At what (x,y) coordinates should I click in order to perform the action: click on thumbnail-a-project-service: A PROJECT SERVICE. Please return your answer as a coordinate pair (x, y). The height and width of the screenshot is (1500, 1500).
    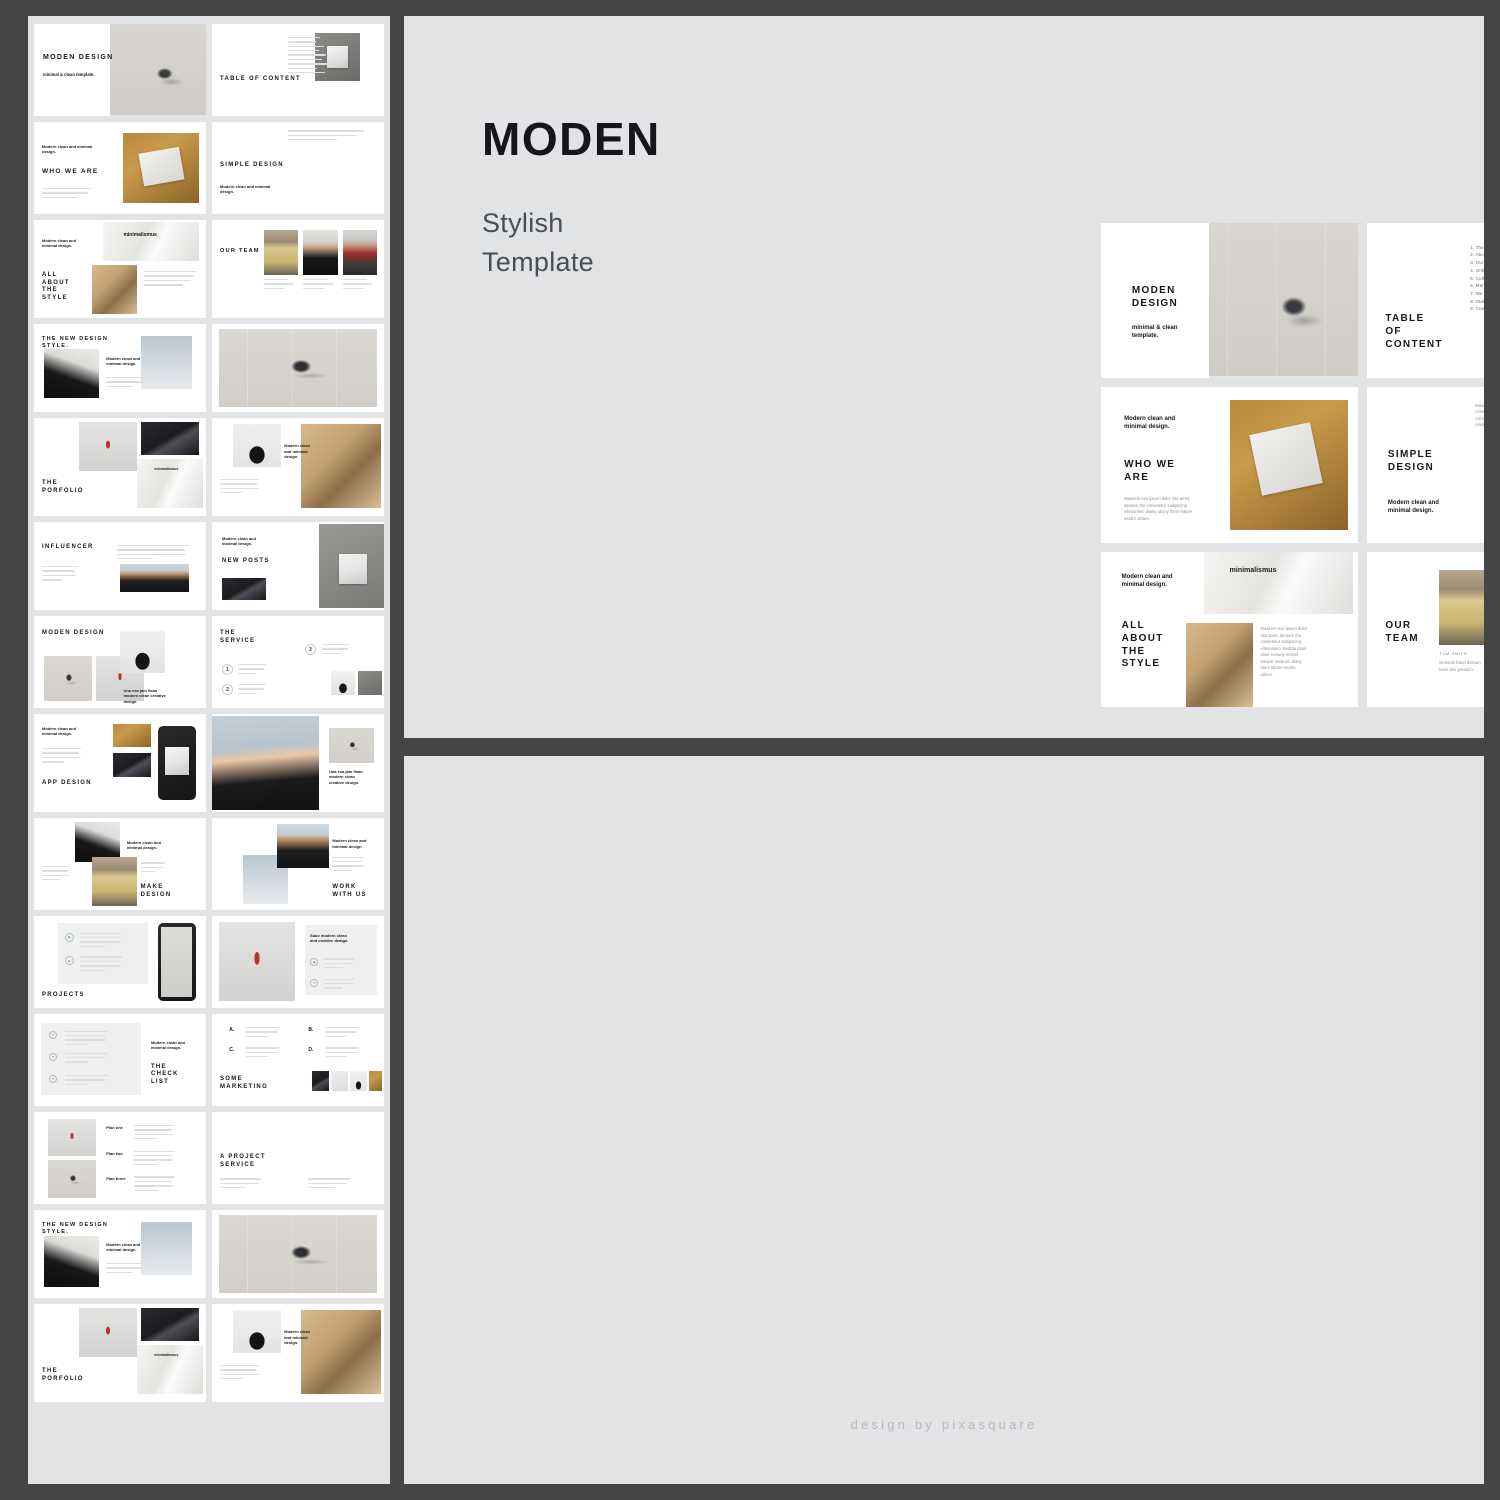
    Looking at the image, I should click on (298, 1158).